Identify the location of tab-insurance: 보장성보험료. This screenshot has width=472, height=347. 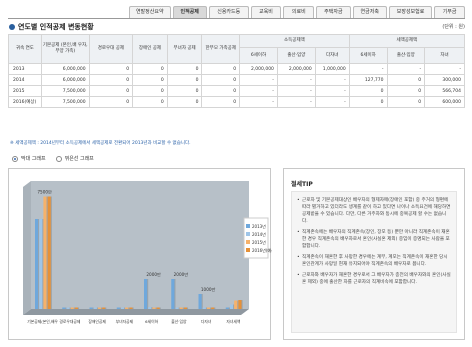
(410, 12).